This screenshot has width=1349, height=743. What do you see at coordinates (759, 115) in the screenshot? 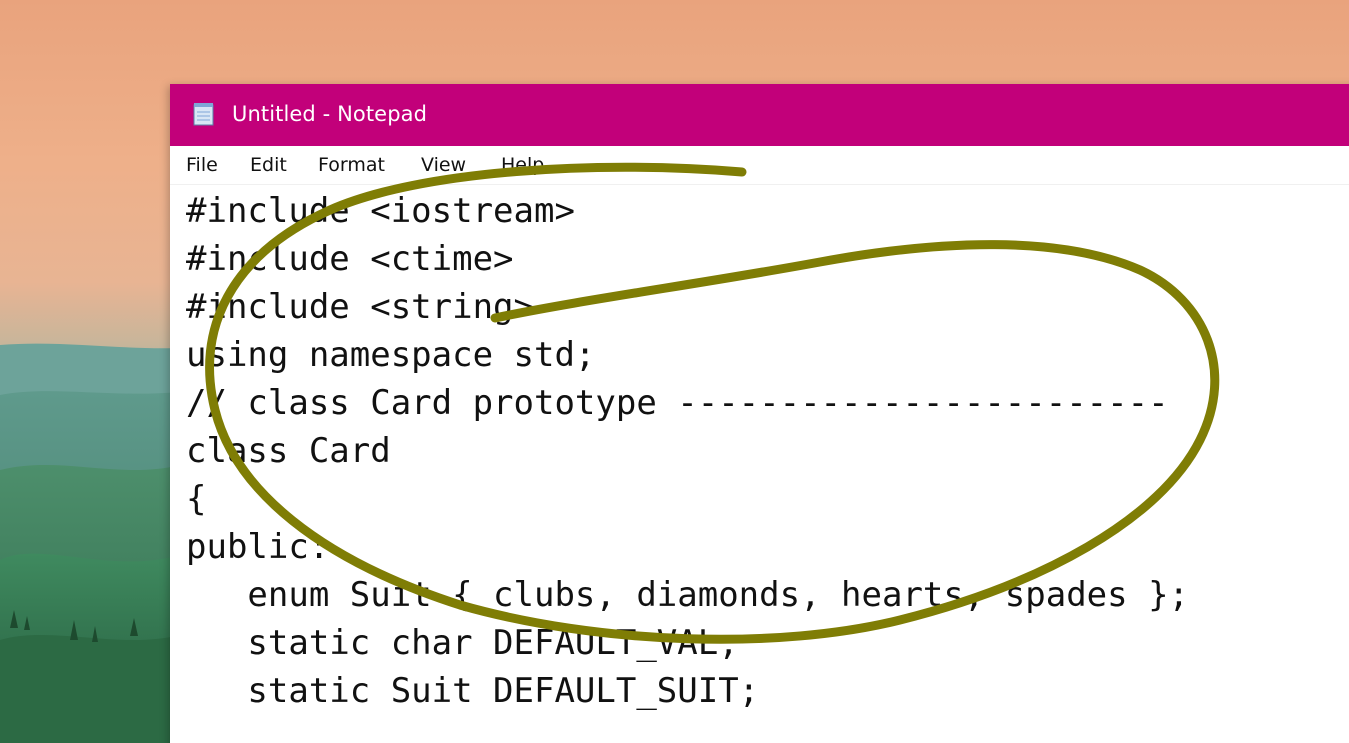
I see `title-bar: Untitled - Notepad` at bounding box center [759, 115].